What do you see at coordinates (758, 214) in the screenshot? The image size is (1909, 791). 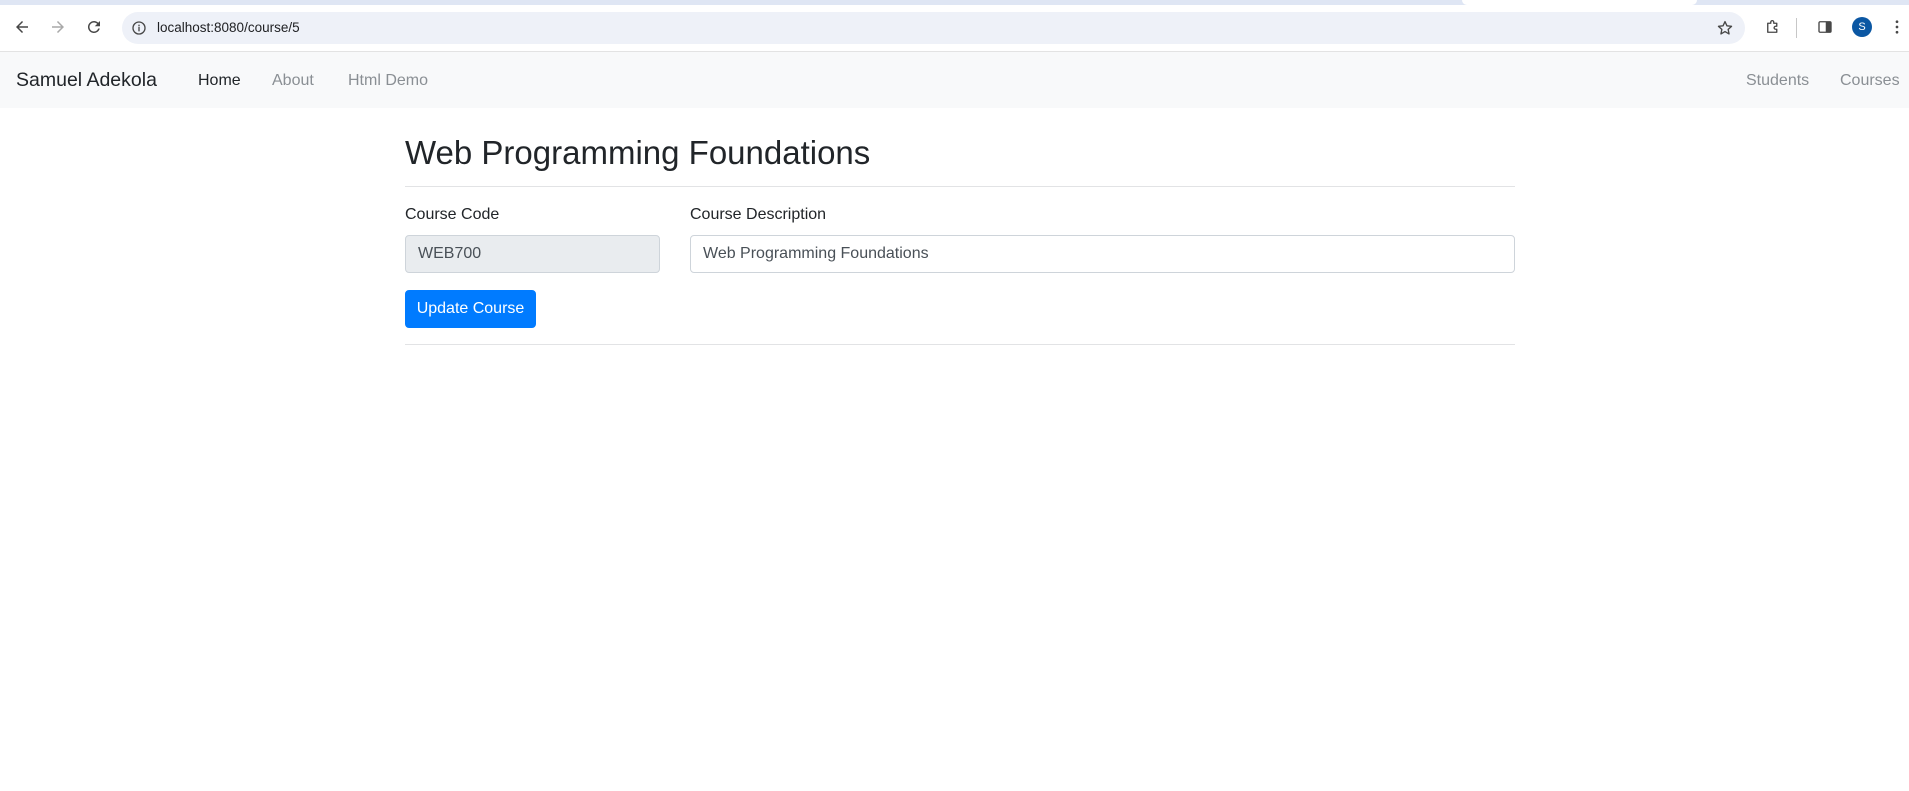 I see `course-description-label: Course Description` at bounding box center [758, 214].